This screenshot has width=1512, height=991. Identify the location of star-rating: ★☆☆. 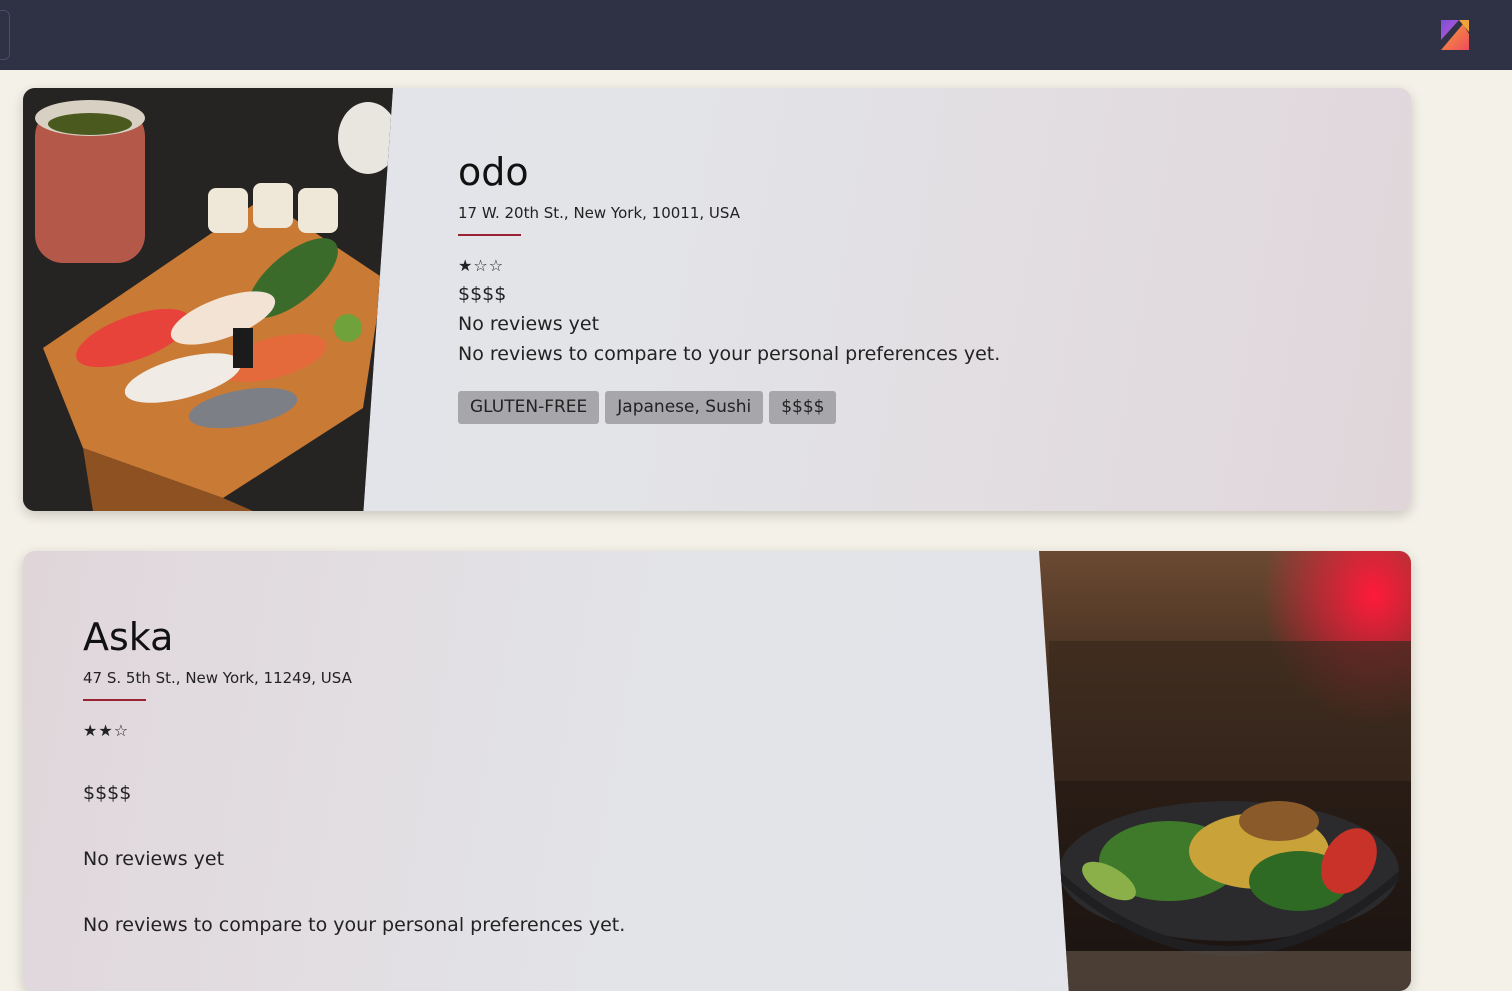
(481, 265).